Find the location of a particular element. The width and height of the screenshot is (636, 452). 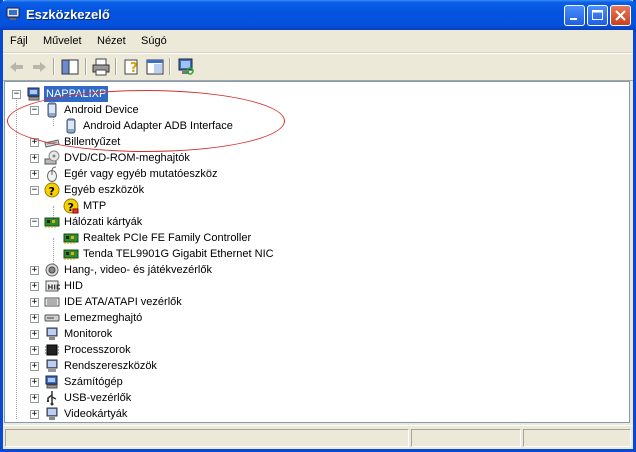

menu-file: Fájl is located at coordinates (19, 41).